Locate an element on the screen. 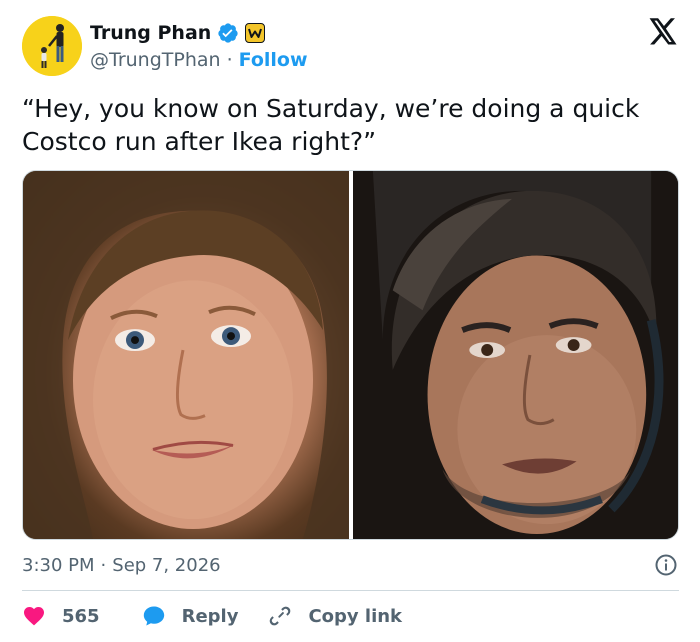 Image resolution: width=700 pixels, height=642 pixels. tweet-time: 3:30 PM is located at coordinates (58, 565).